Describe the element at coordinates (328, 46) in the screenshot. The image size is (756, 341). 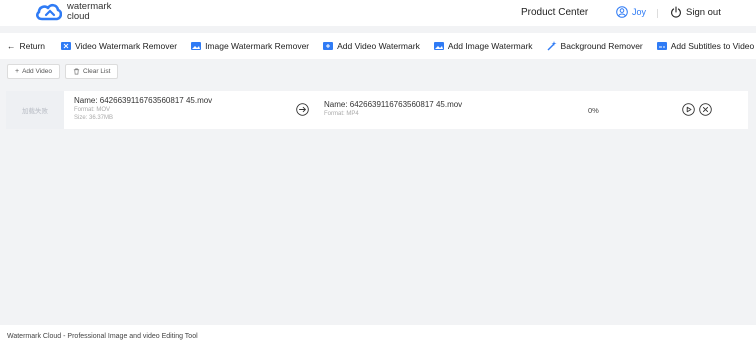
I see `video-add-icon` at that location.